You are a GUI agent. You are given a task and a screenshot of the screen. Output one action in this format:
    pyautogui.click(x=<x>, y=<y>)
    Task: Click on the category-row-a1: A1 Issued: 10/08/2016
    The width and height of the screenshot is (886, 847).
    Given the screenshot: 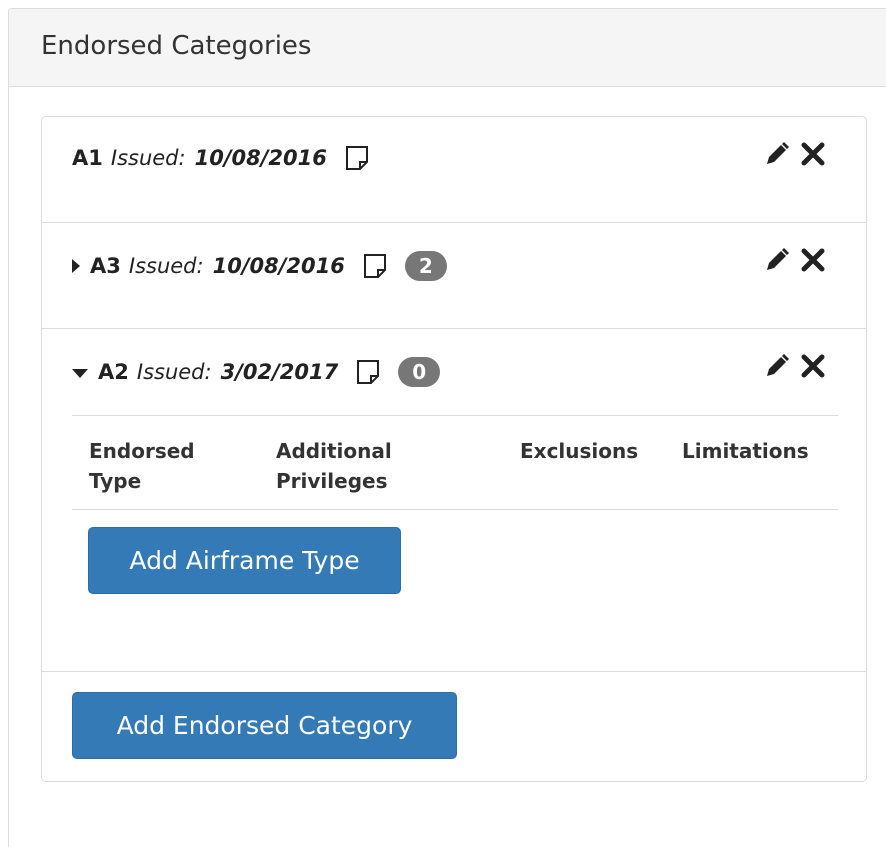 What is the action you would take?
    pyautogui.click(x=454, y=170)
    